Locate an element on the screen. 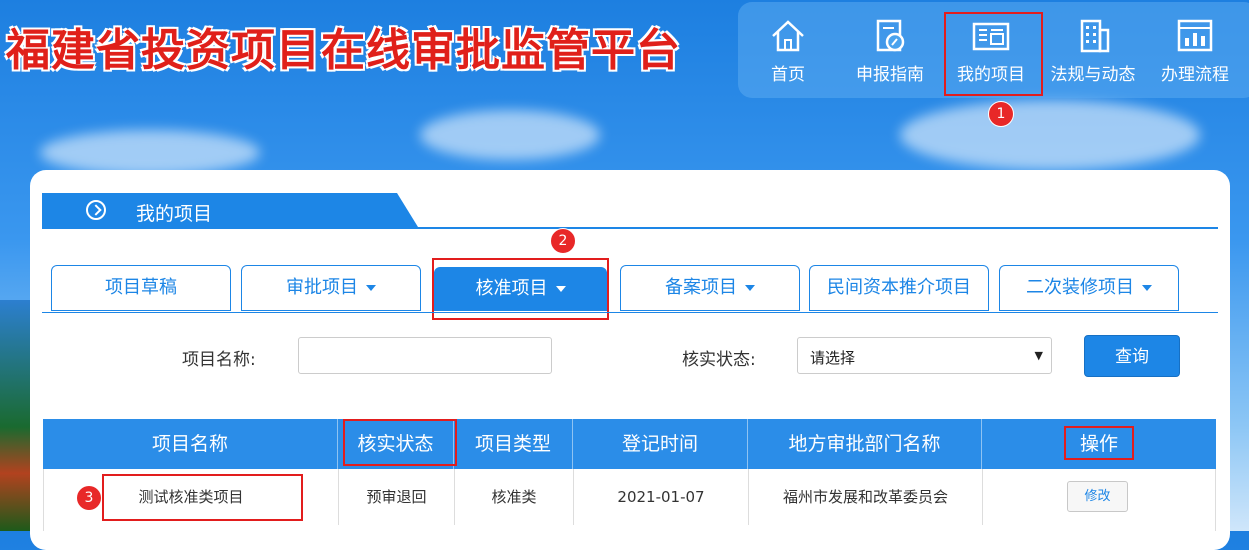 The height and width of the screenshot is (550, 1249). tabs-divider is located at coordinates (630, 312).